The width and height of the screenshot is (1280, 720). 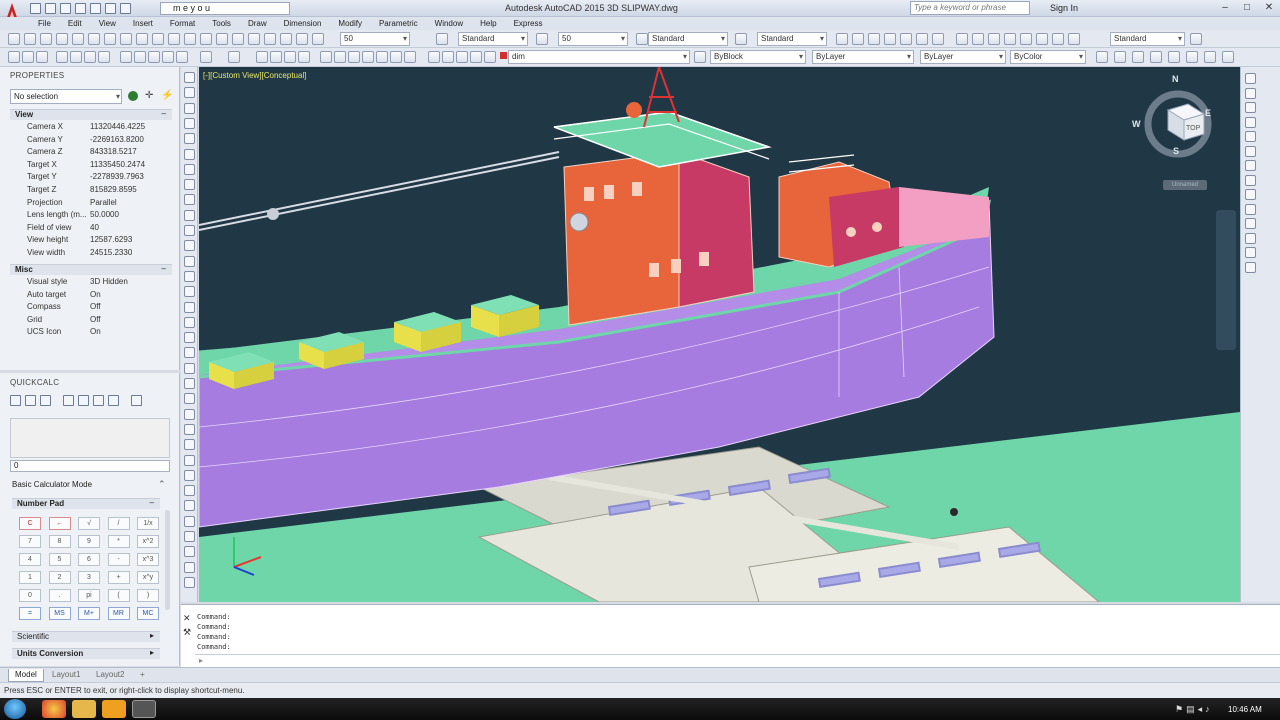 What do you see at coordinates (111, 240) in the screenshot?
I see `property-value: 12587.6293` at bounding box center [111, 240].